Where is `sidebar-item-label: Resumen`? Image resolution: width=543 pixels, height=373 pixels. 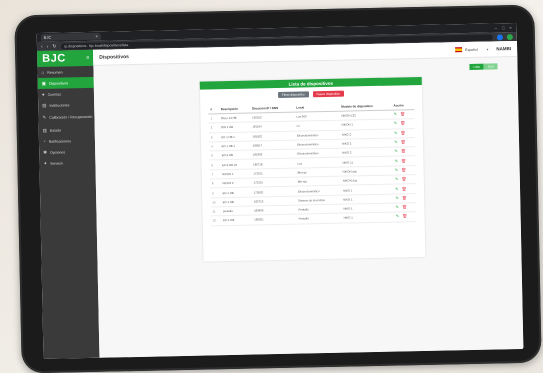
sidebar-item-label: Resumen is located at coordinates (55, 72).